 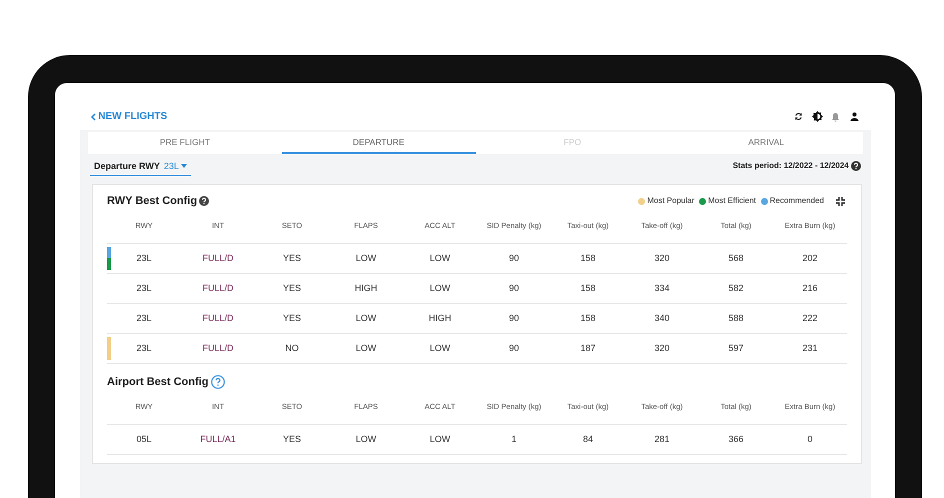 What do you see at coordinates (670, 201) in the screenshot?
I see `legend-label: Most Popular` at bounding box center [670, 201].